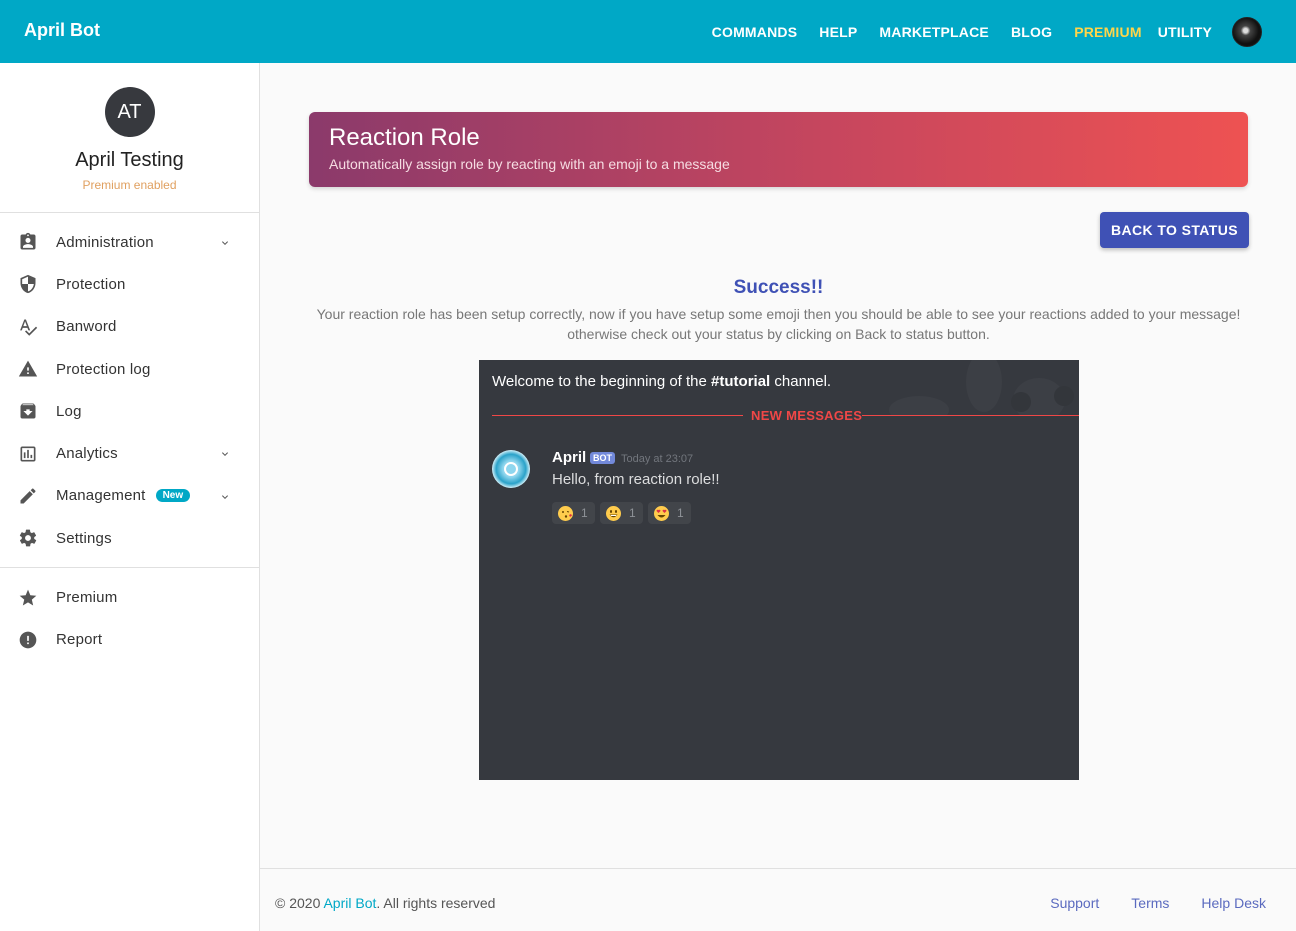 This screenshot has height=931, width=1296. What do you see at coordinates (1233, 903) in the screenshot?
I see `footer-link-help-desk: Help Desk` at bounding box center [1233, 903].